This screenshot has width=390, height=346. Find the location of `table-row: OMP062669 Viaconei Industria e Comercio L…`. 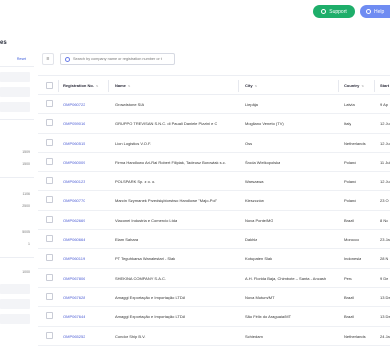

table-row: OMP062669 Viaconei Industria e Comercio L… is located at coordinates (214, 221).